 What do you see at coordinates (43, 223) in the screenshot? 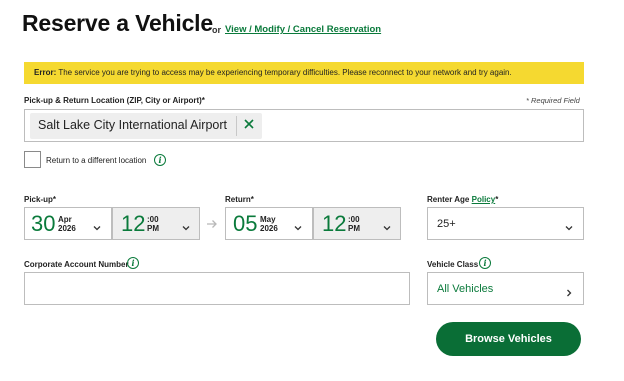
I see `pickup-day: 30` at bounding box center [43, 223].